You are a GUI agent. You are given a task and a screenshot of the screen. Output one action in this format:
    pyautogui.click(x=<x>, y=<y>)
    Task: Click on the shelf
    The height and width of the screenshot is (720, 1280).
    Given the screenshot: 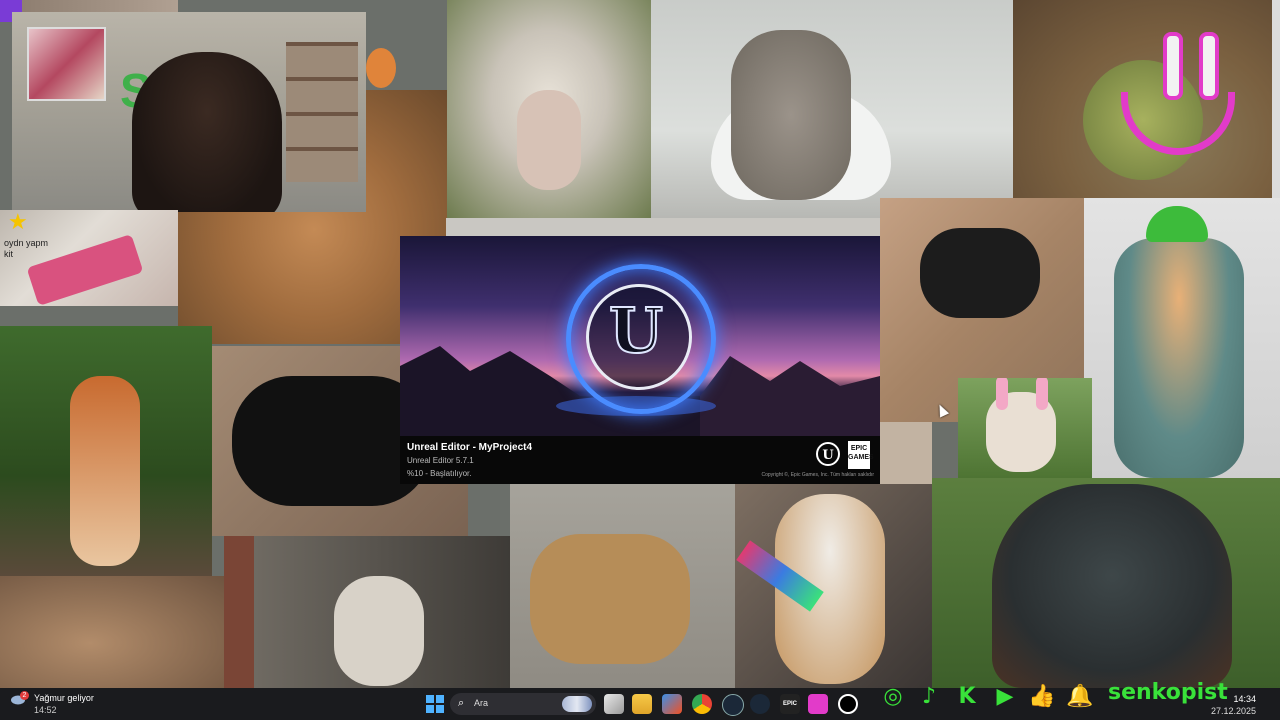 What is the action you would take?
    pyautogui.click(x=322, y=112)
    